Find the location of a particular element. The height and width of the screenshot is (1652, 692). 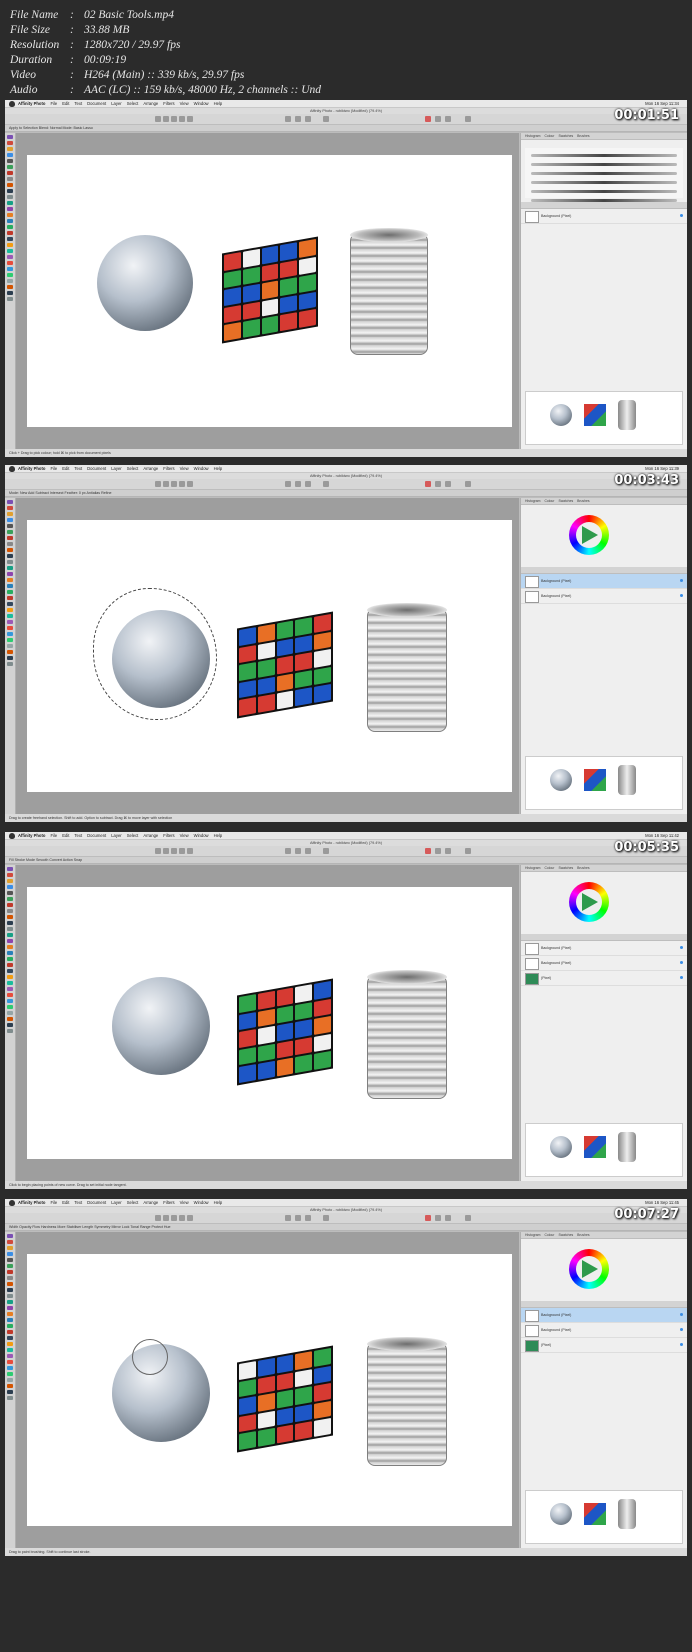

tab-histogram: Histogram is located at coordinates (532, 1235).